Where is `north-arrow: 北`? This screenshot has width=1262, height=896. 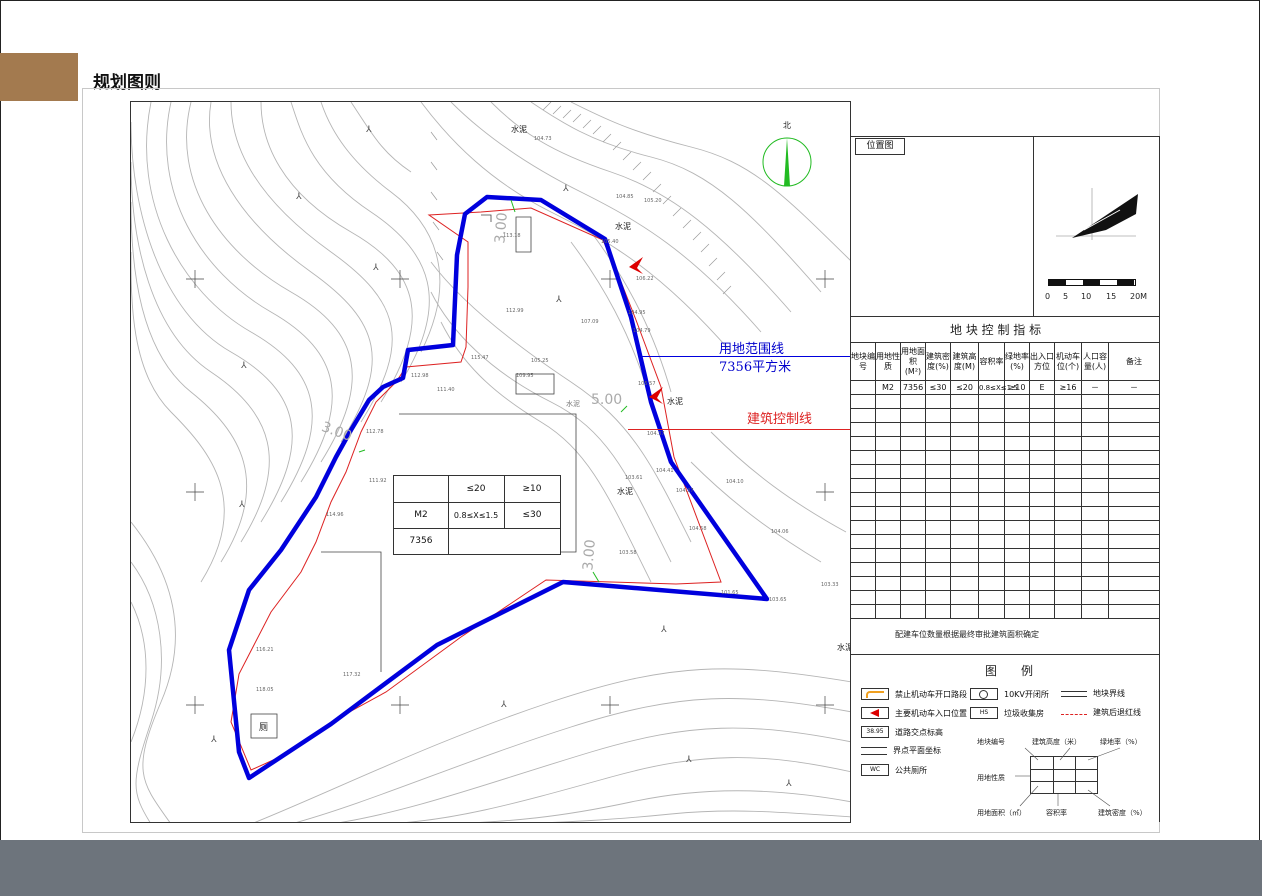
north-arrow: 北 is located at coordinates (787, 155).